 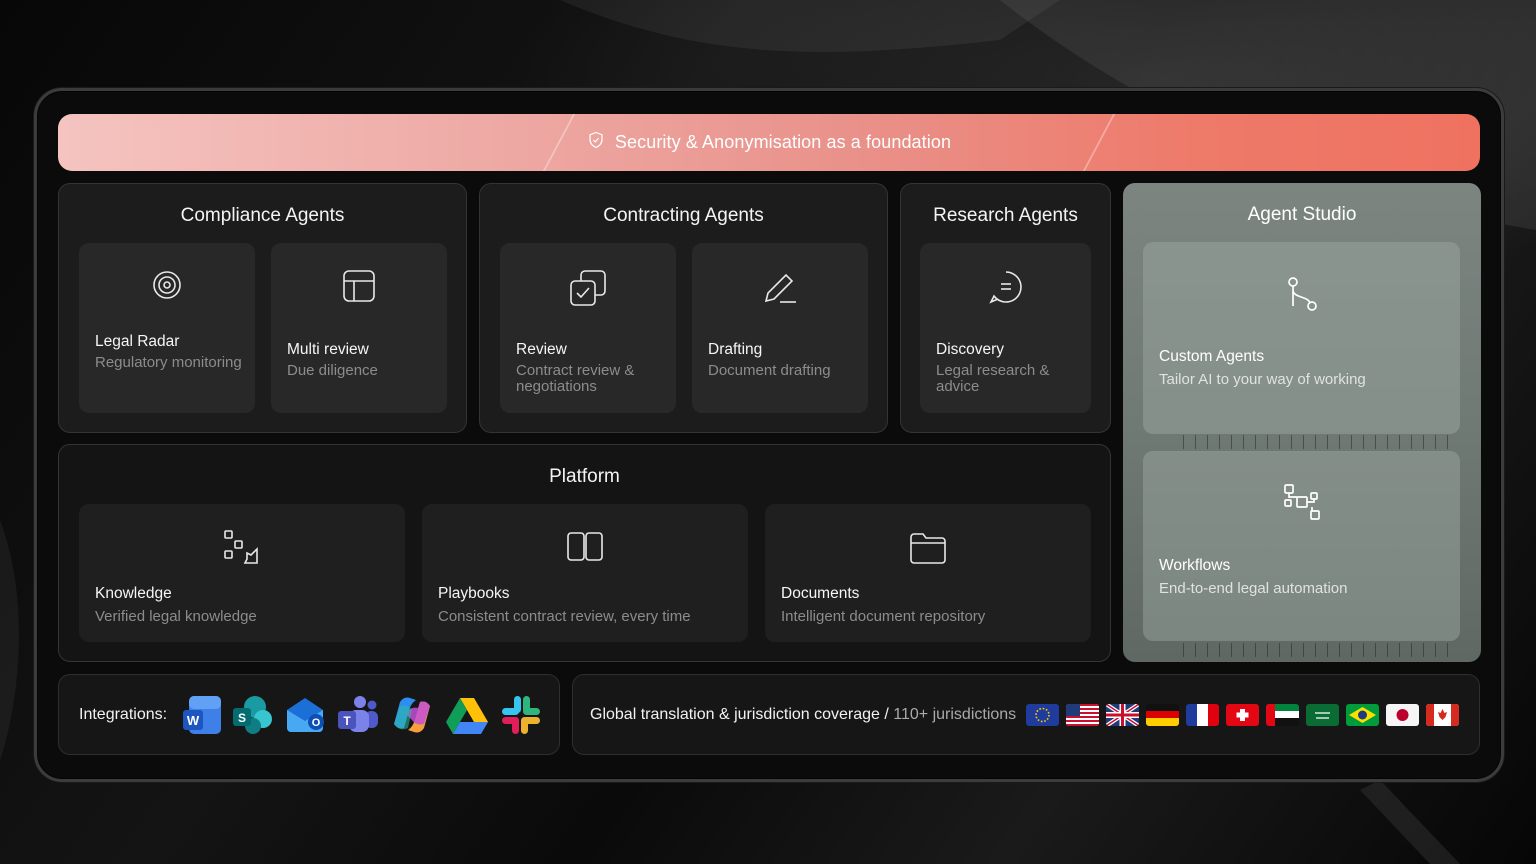 What do you see at coordinates (970, 349) in the screenshot?
I see `card-name: Discovery` at bounding box center [970, 349].